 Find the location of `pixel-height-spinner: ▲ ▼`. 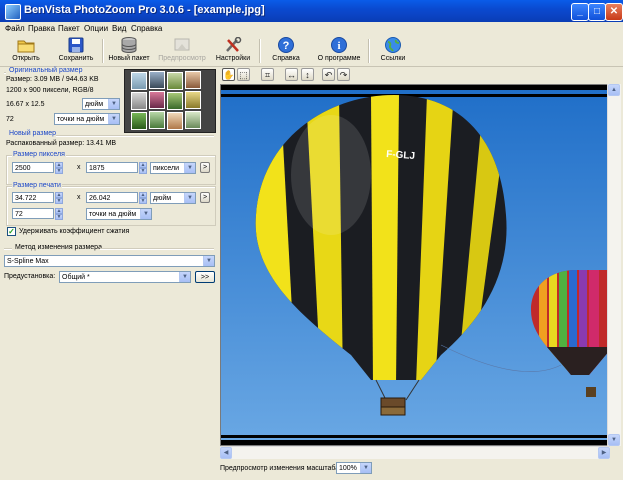

pixel-height-spinner: ▲ ▼ is located at coordinates (143, 168).